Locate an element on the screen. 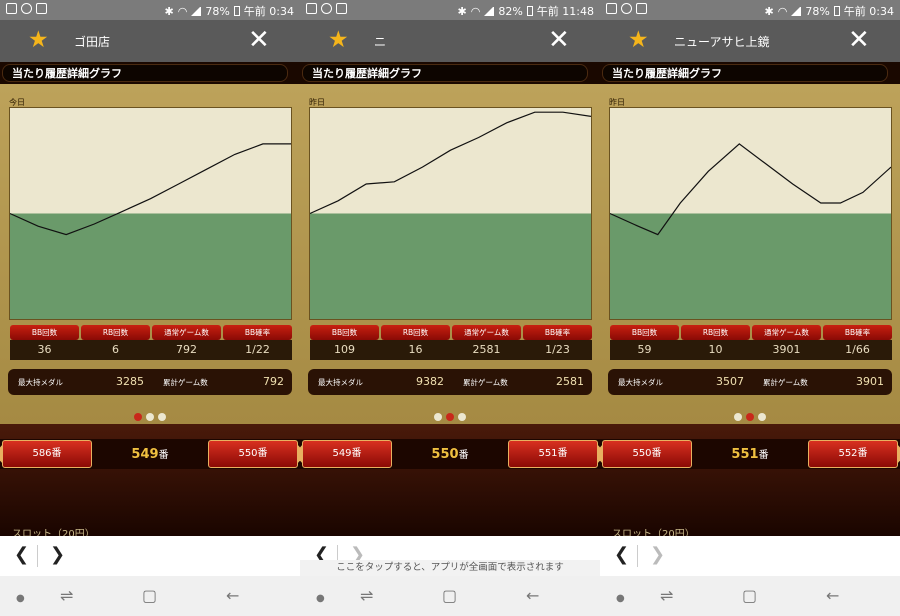 Image resolution: width=900 pixels, height=616 pixels. medal-summary: 最大持メダル 9382 累計ゲーム数 2581 is located at coordinates (450, 382).